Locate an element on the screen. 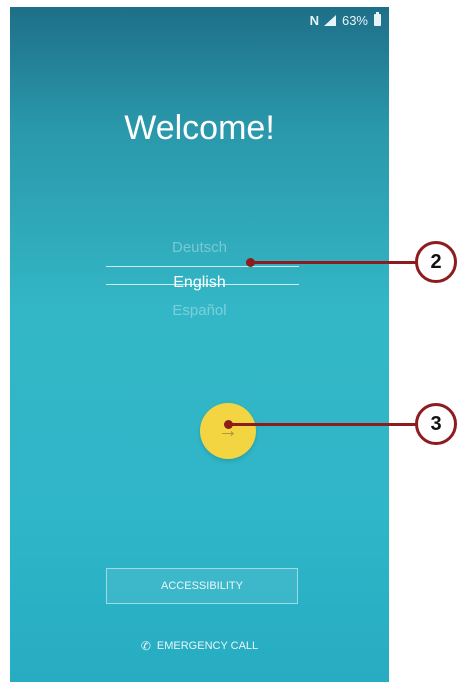 The height and width of the screenshot is (685, 460). phone-icon: ✆ is located at coordinates (145, 646).